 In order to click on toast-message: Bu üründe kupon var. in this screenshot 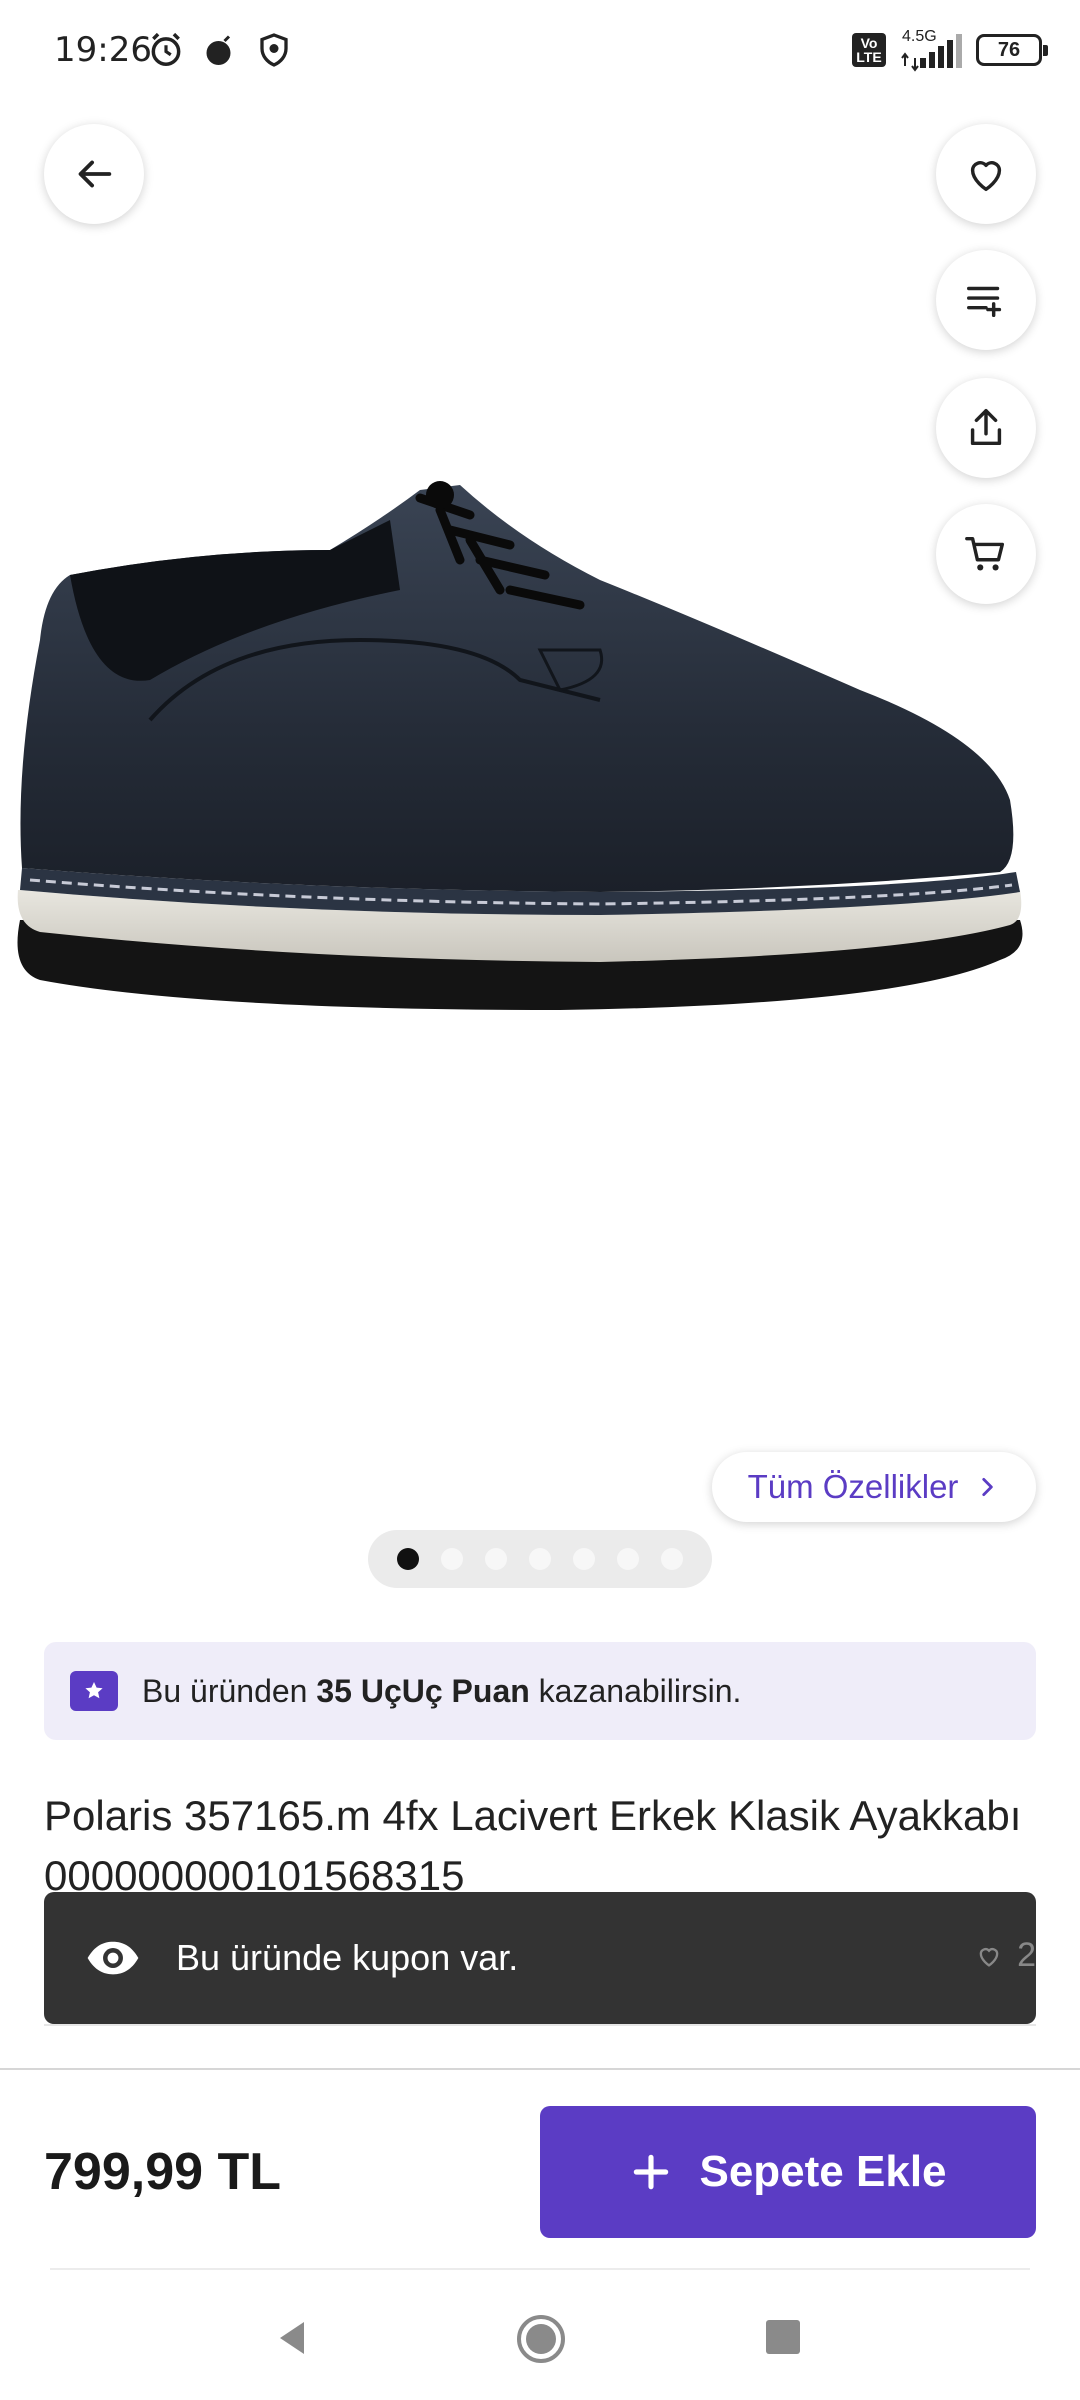, I will do `click(347, 1957)`.